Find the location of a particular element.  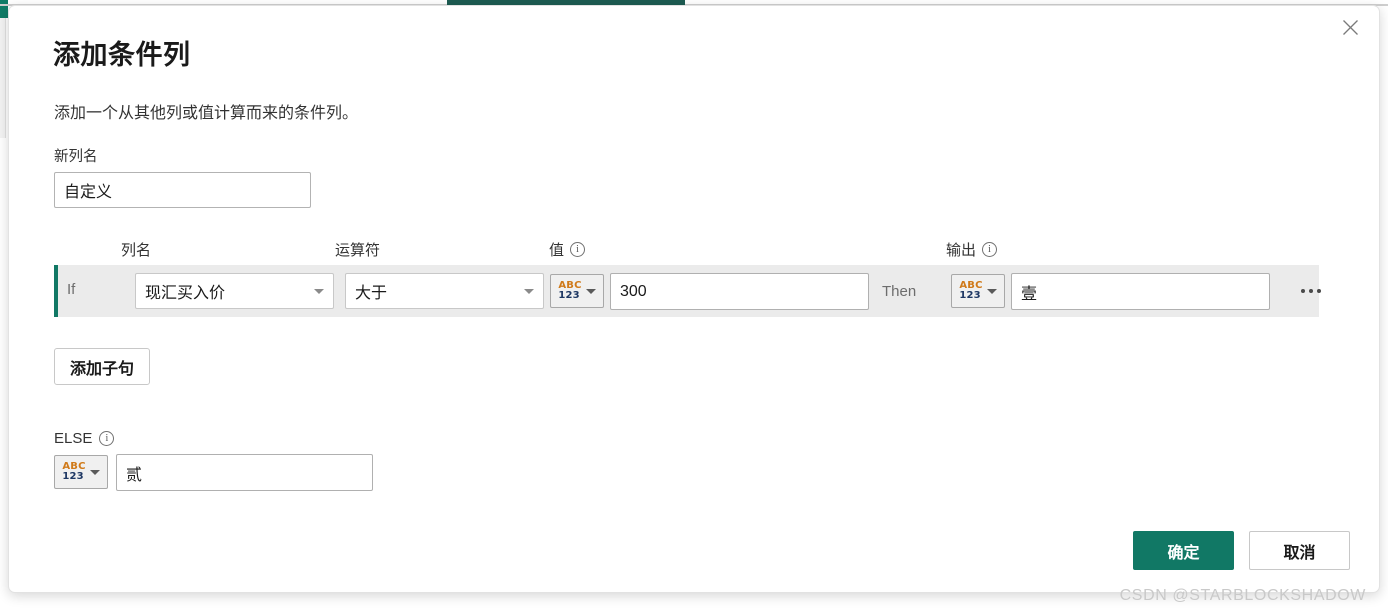

else-type-selector: ABC 123 is located at coordinates (81, 472).